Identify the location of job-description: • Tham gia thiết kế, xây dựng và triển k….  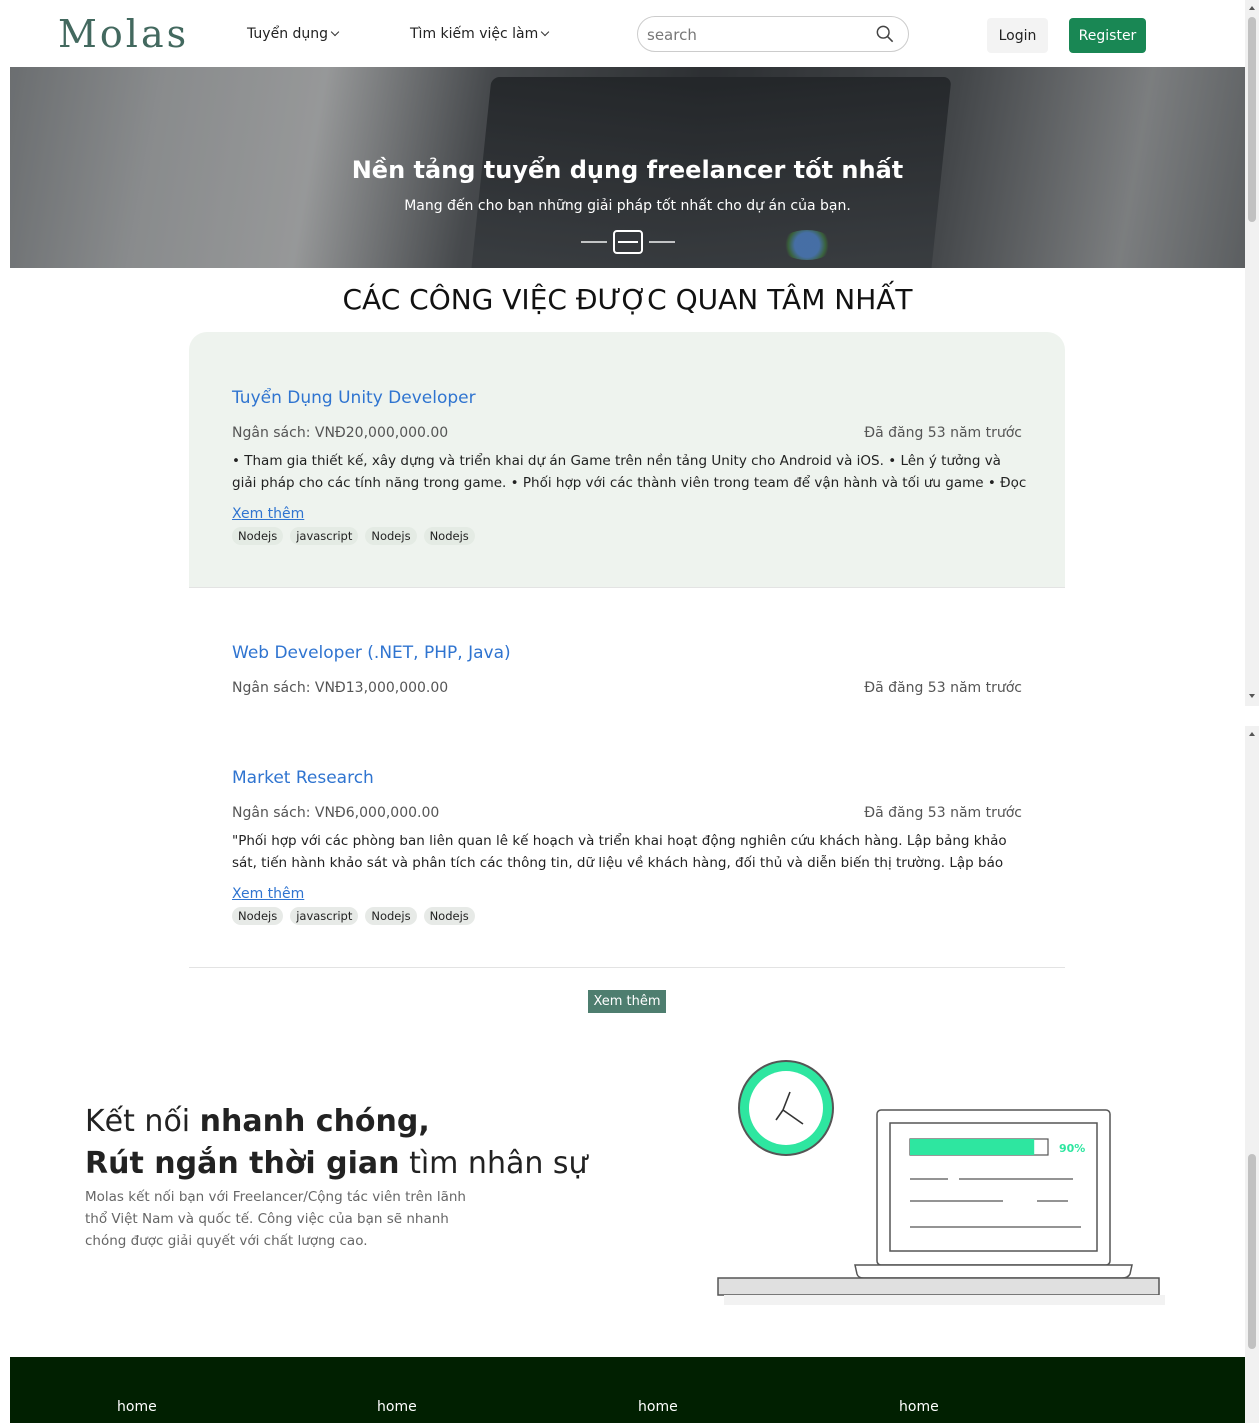
(629, 472).